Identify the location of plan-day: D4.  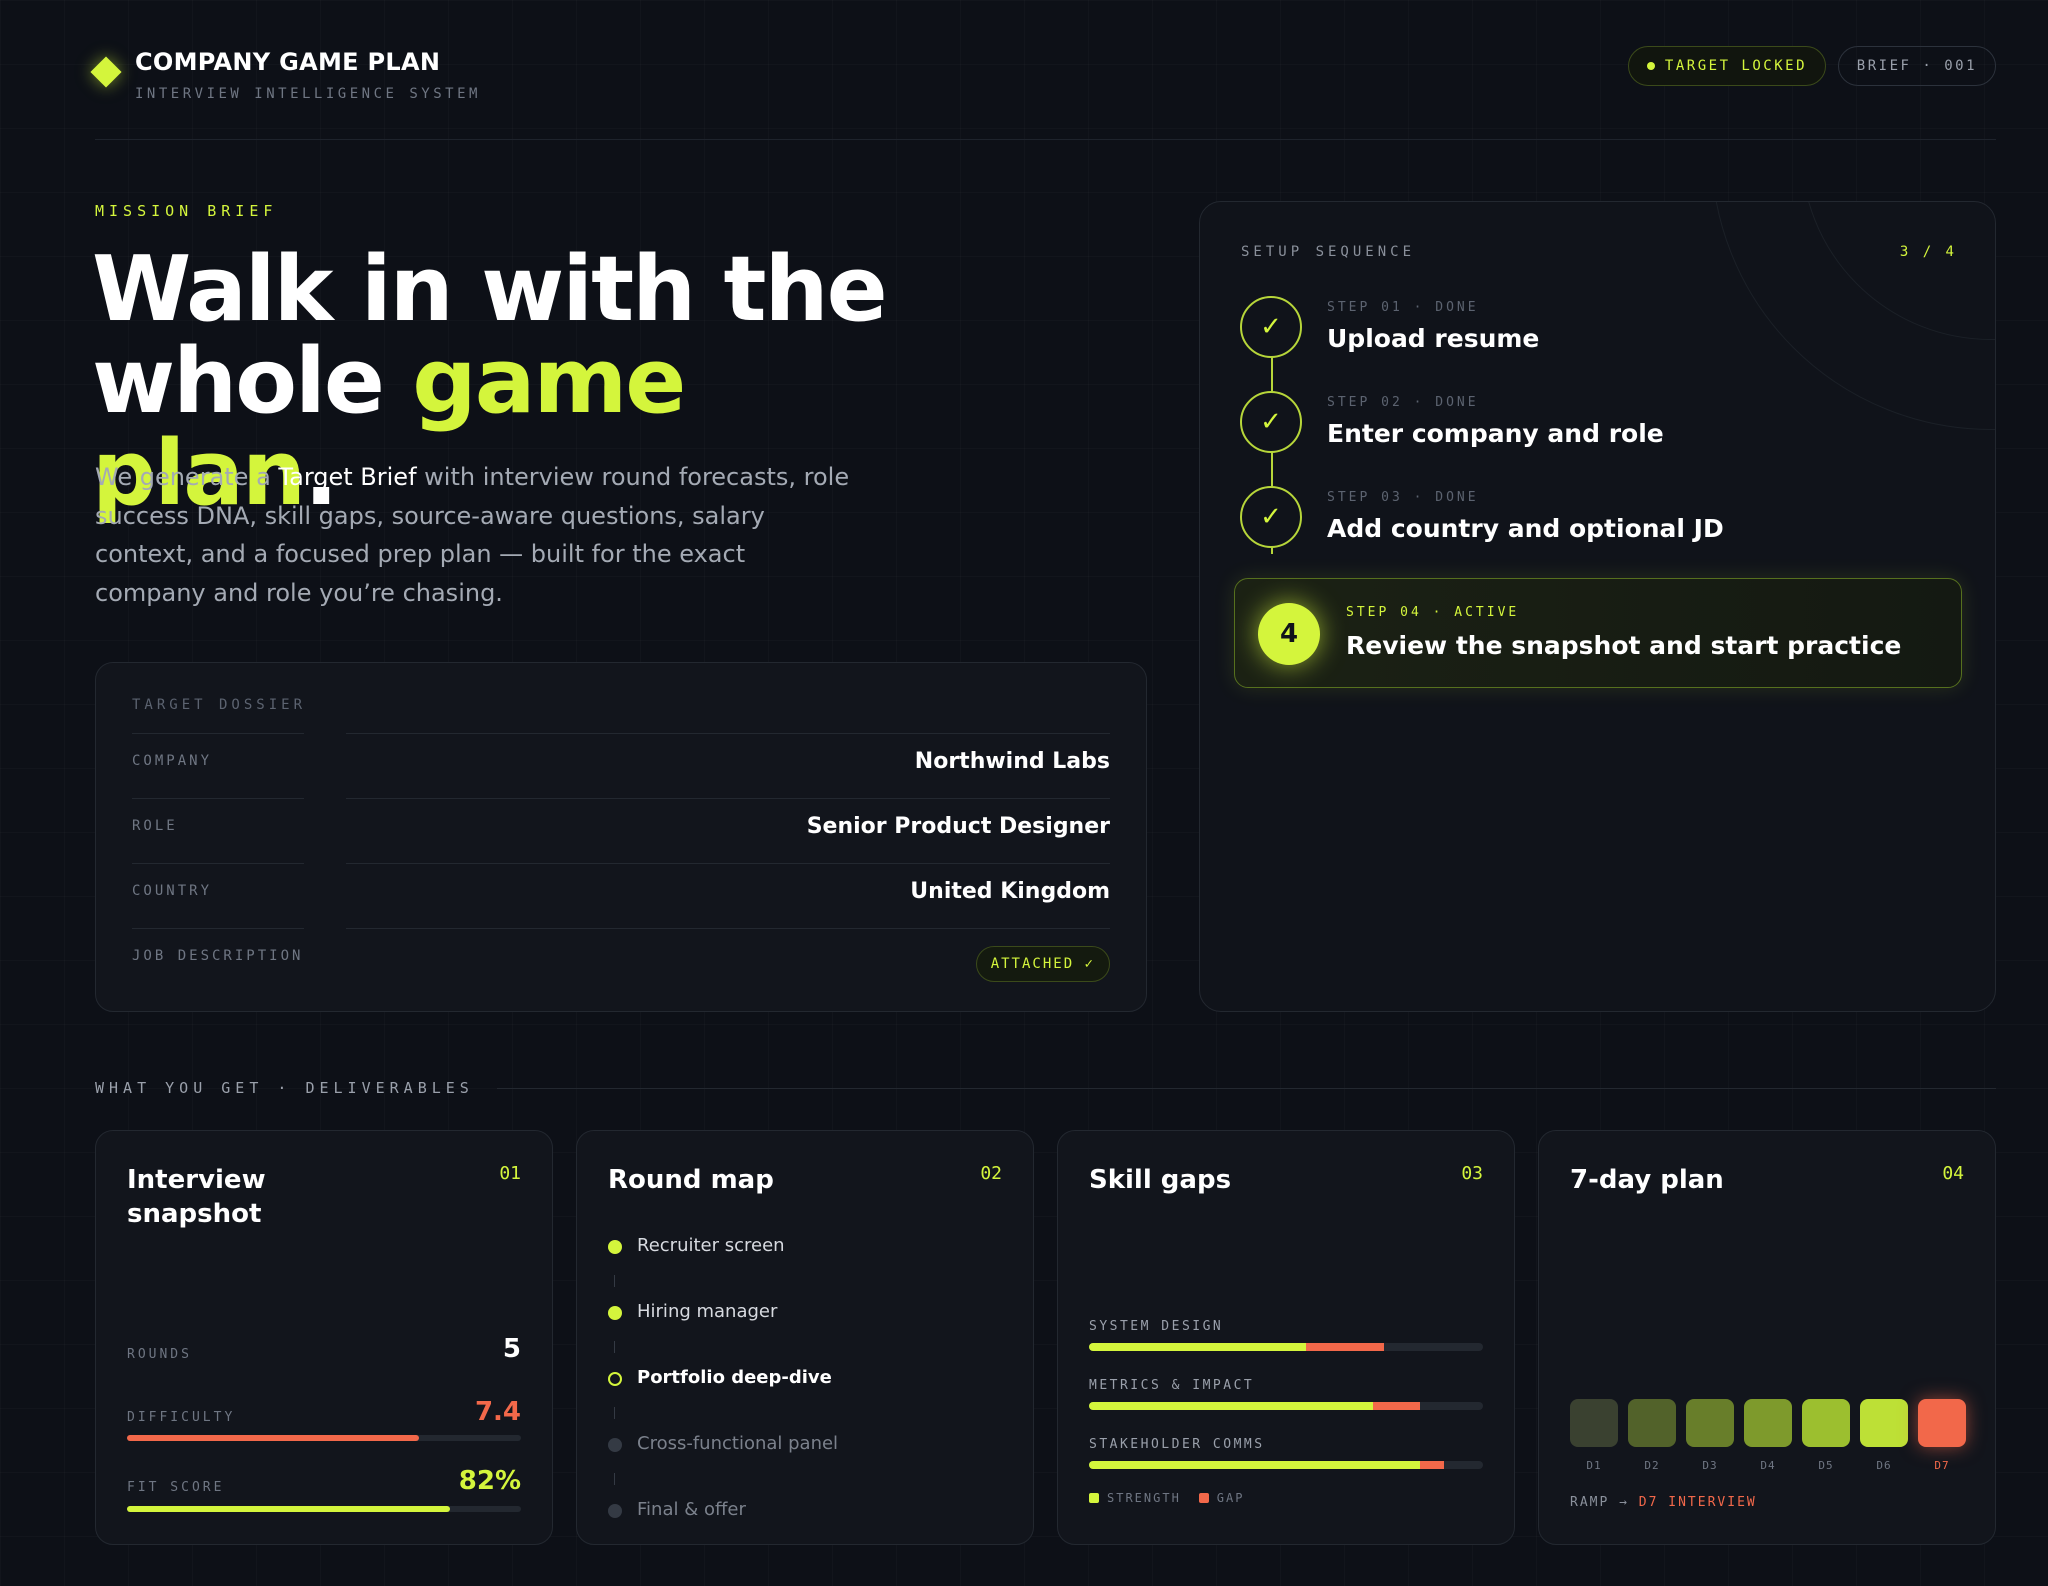
(1768, 1435).